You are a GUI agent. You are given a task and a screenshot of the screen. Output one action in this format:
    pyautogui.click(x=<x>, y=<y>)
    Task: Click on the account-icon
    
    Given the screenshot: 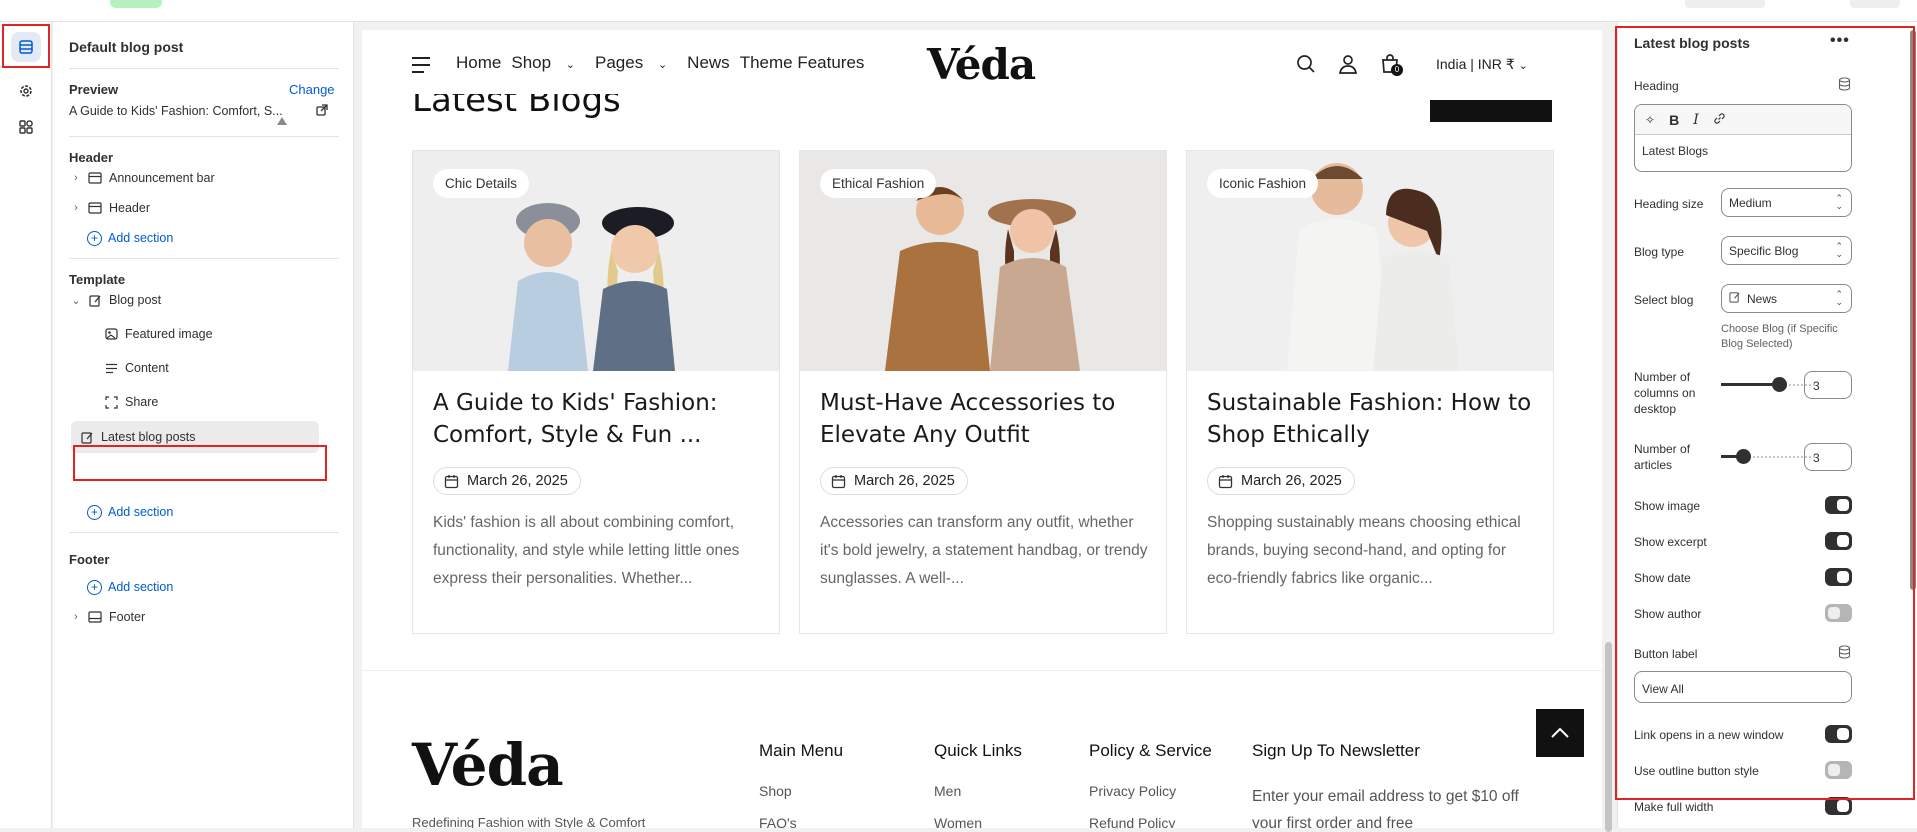 What is the action you would take?
    pyautogui.click(x=1348, y=65)
    